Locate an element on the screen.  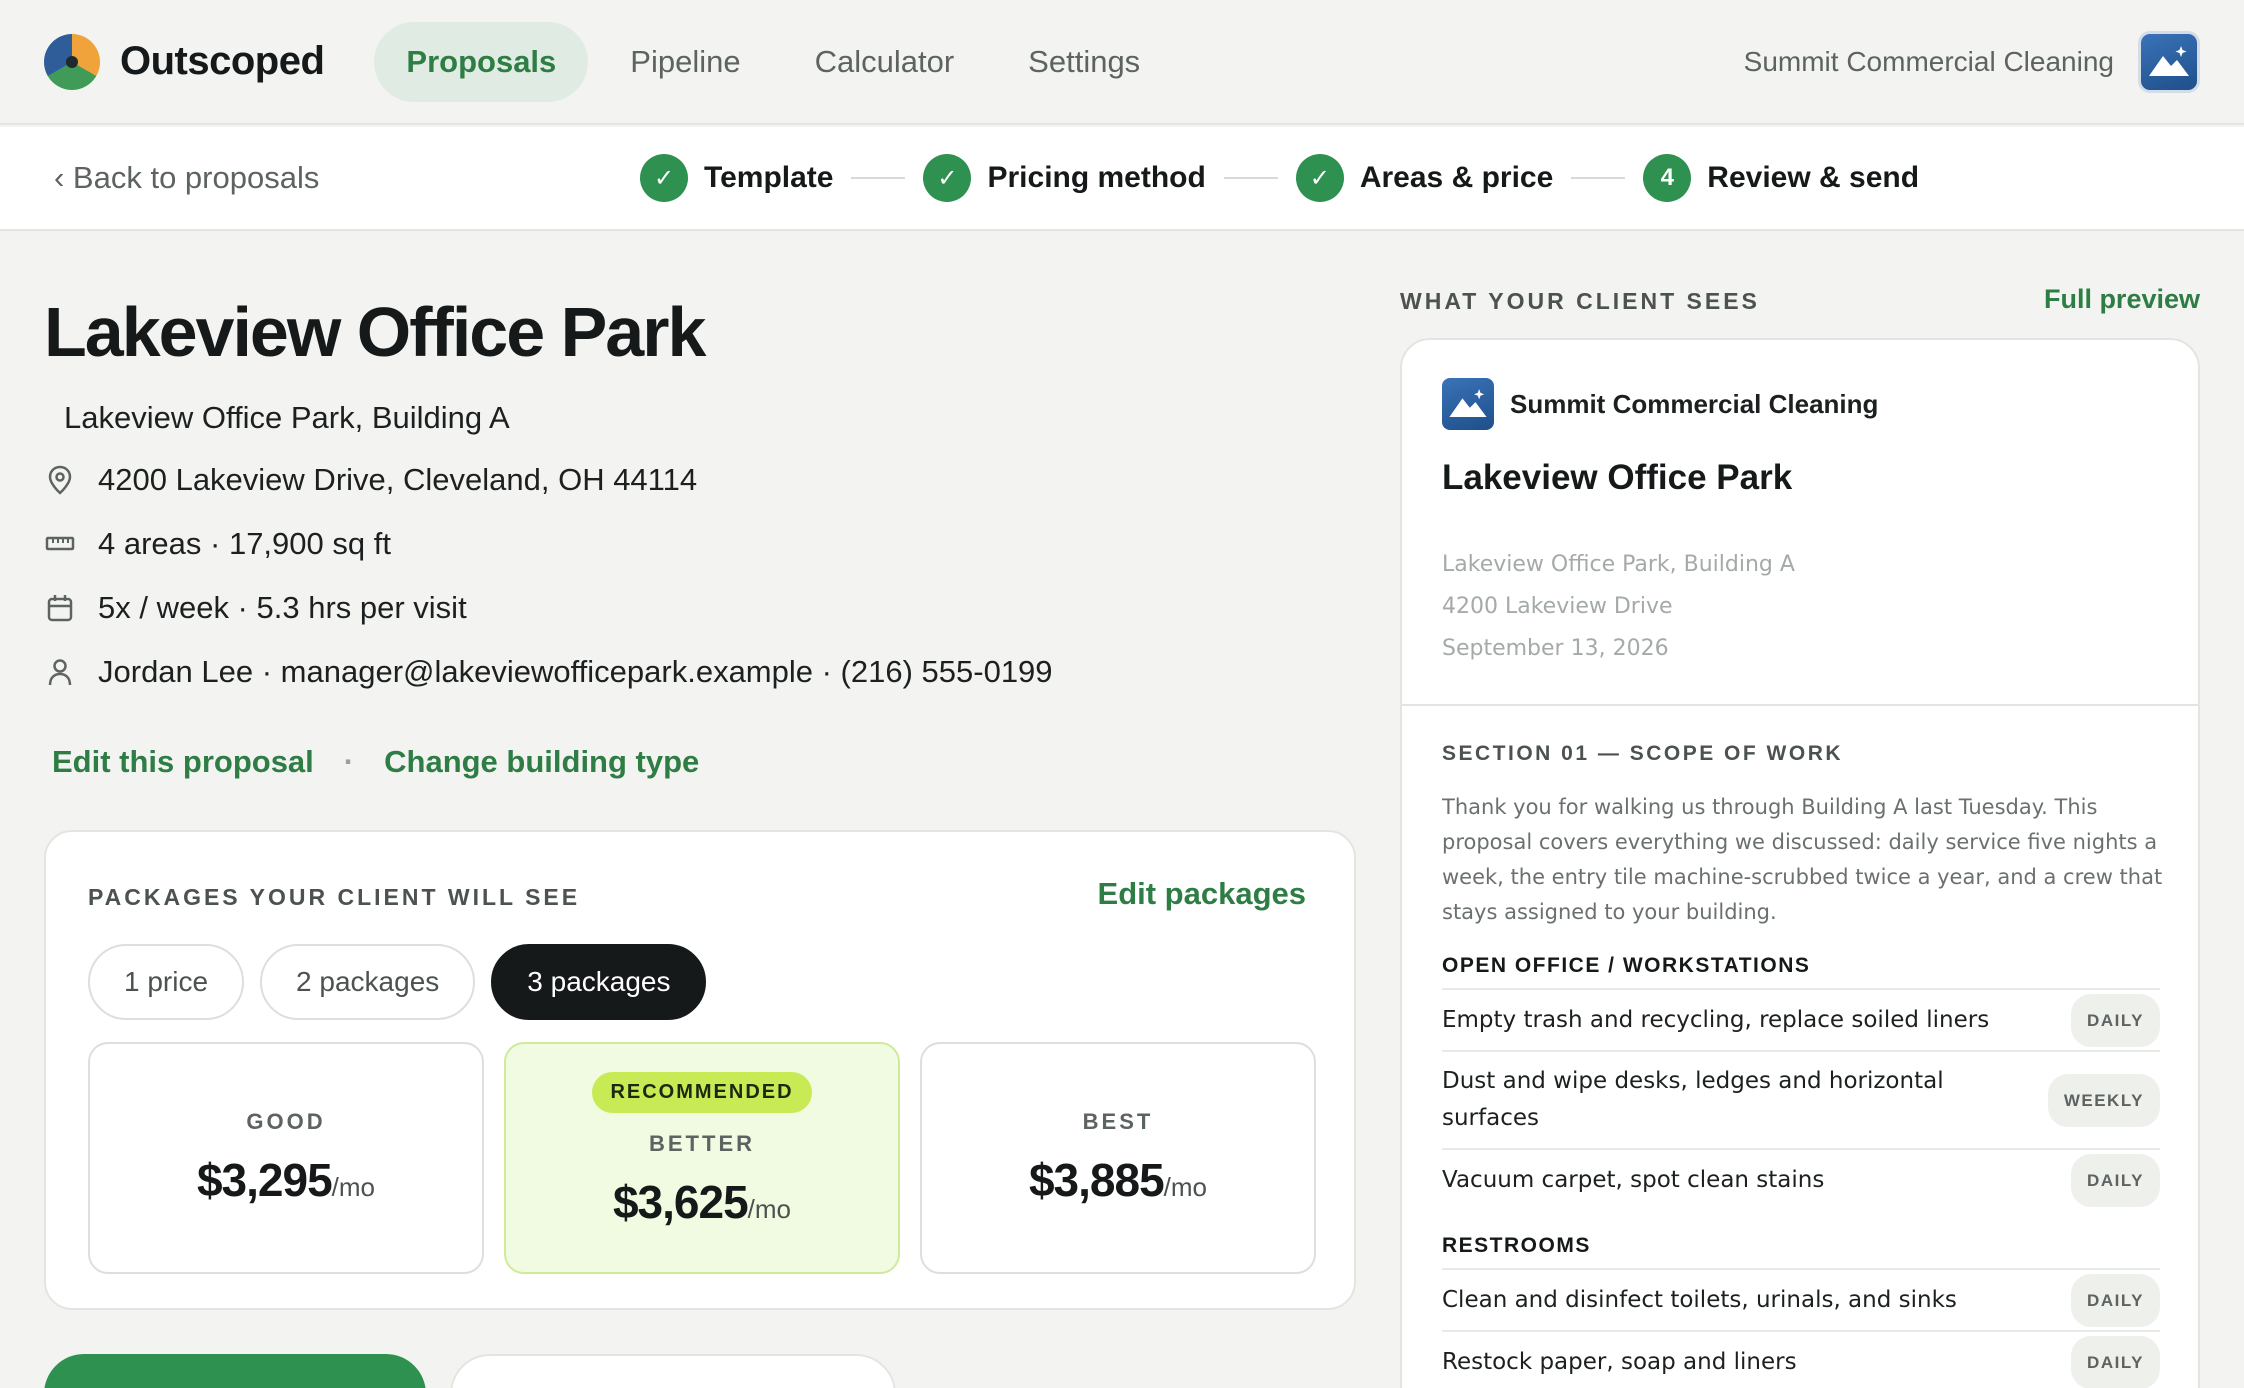
primary-action-button is located at coordinates (235, 1371).